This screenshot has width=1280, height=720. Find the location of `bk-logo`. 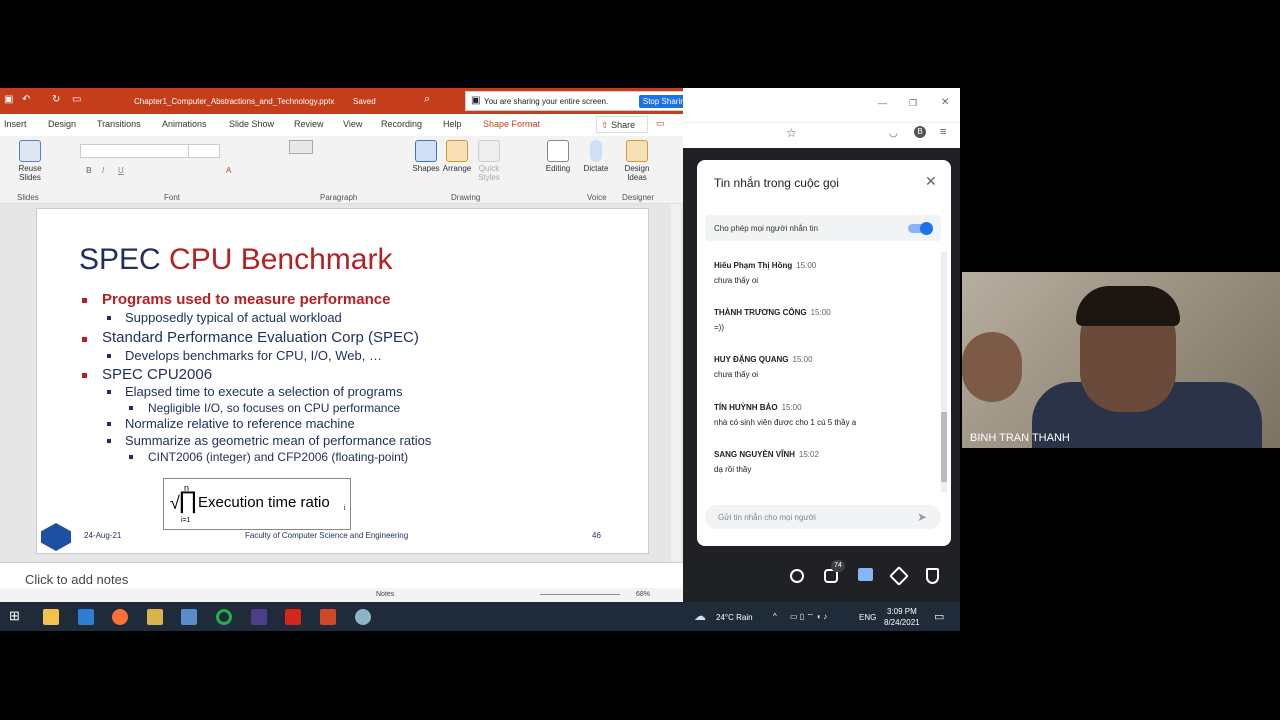

bk-logo is located at coordinates (56, 537).